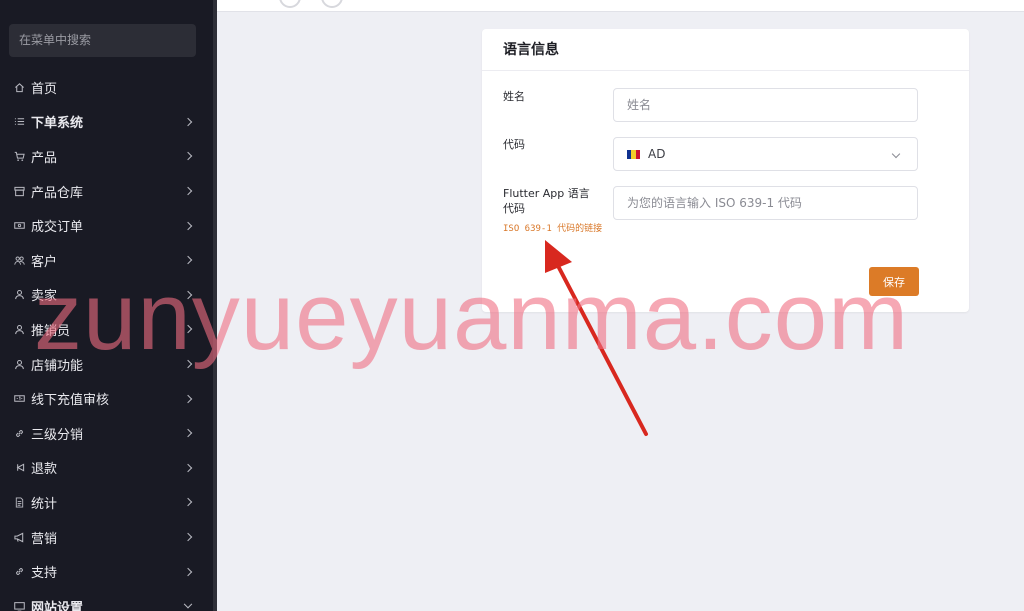  What do you see at coordinates (894, 281) in the screenshot?
I see `save-button: 保存` at bounding box center [894, 281].